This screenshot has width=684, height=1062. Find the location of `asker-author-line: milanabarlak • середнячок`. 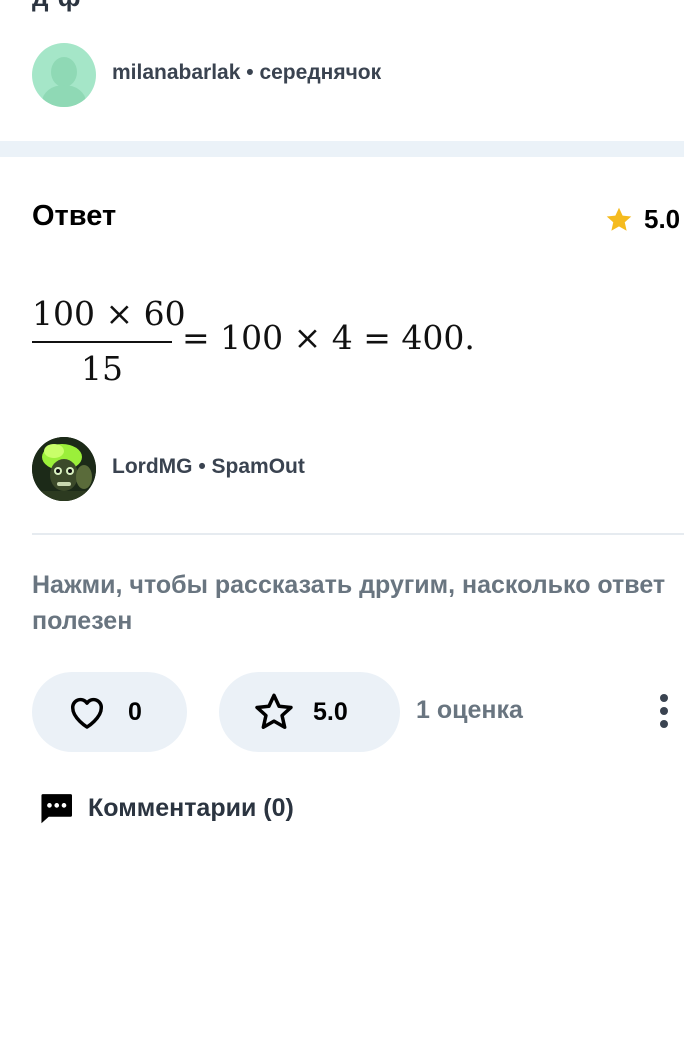

asker-author-line: milanabarlak • середнячок is located at coordinates (246, 73).